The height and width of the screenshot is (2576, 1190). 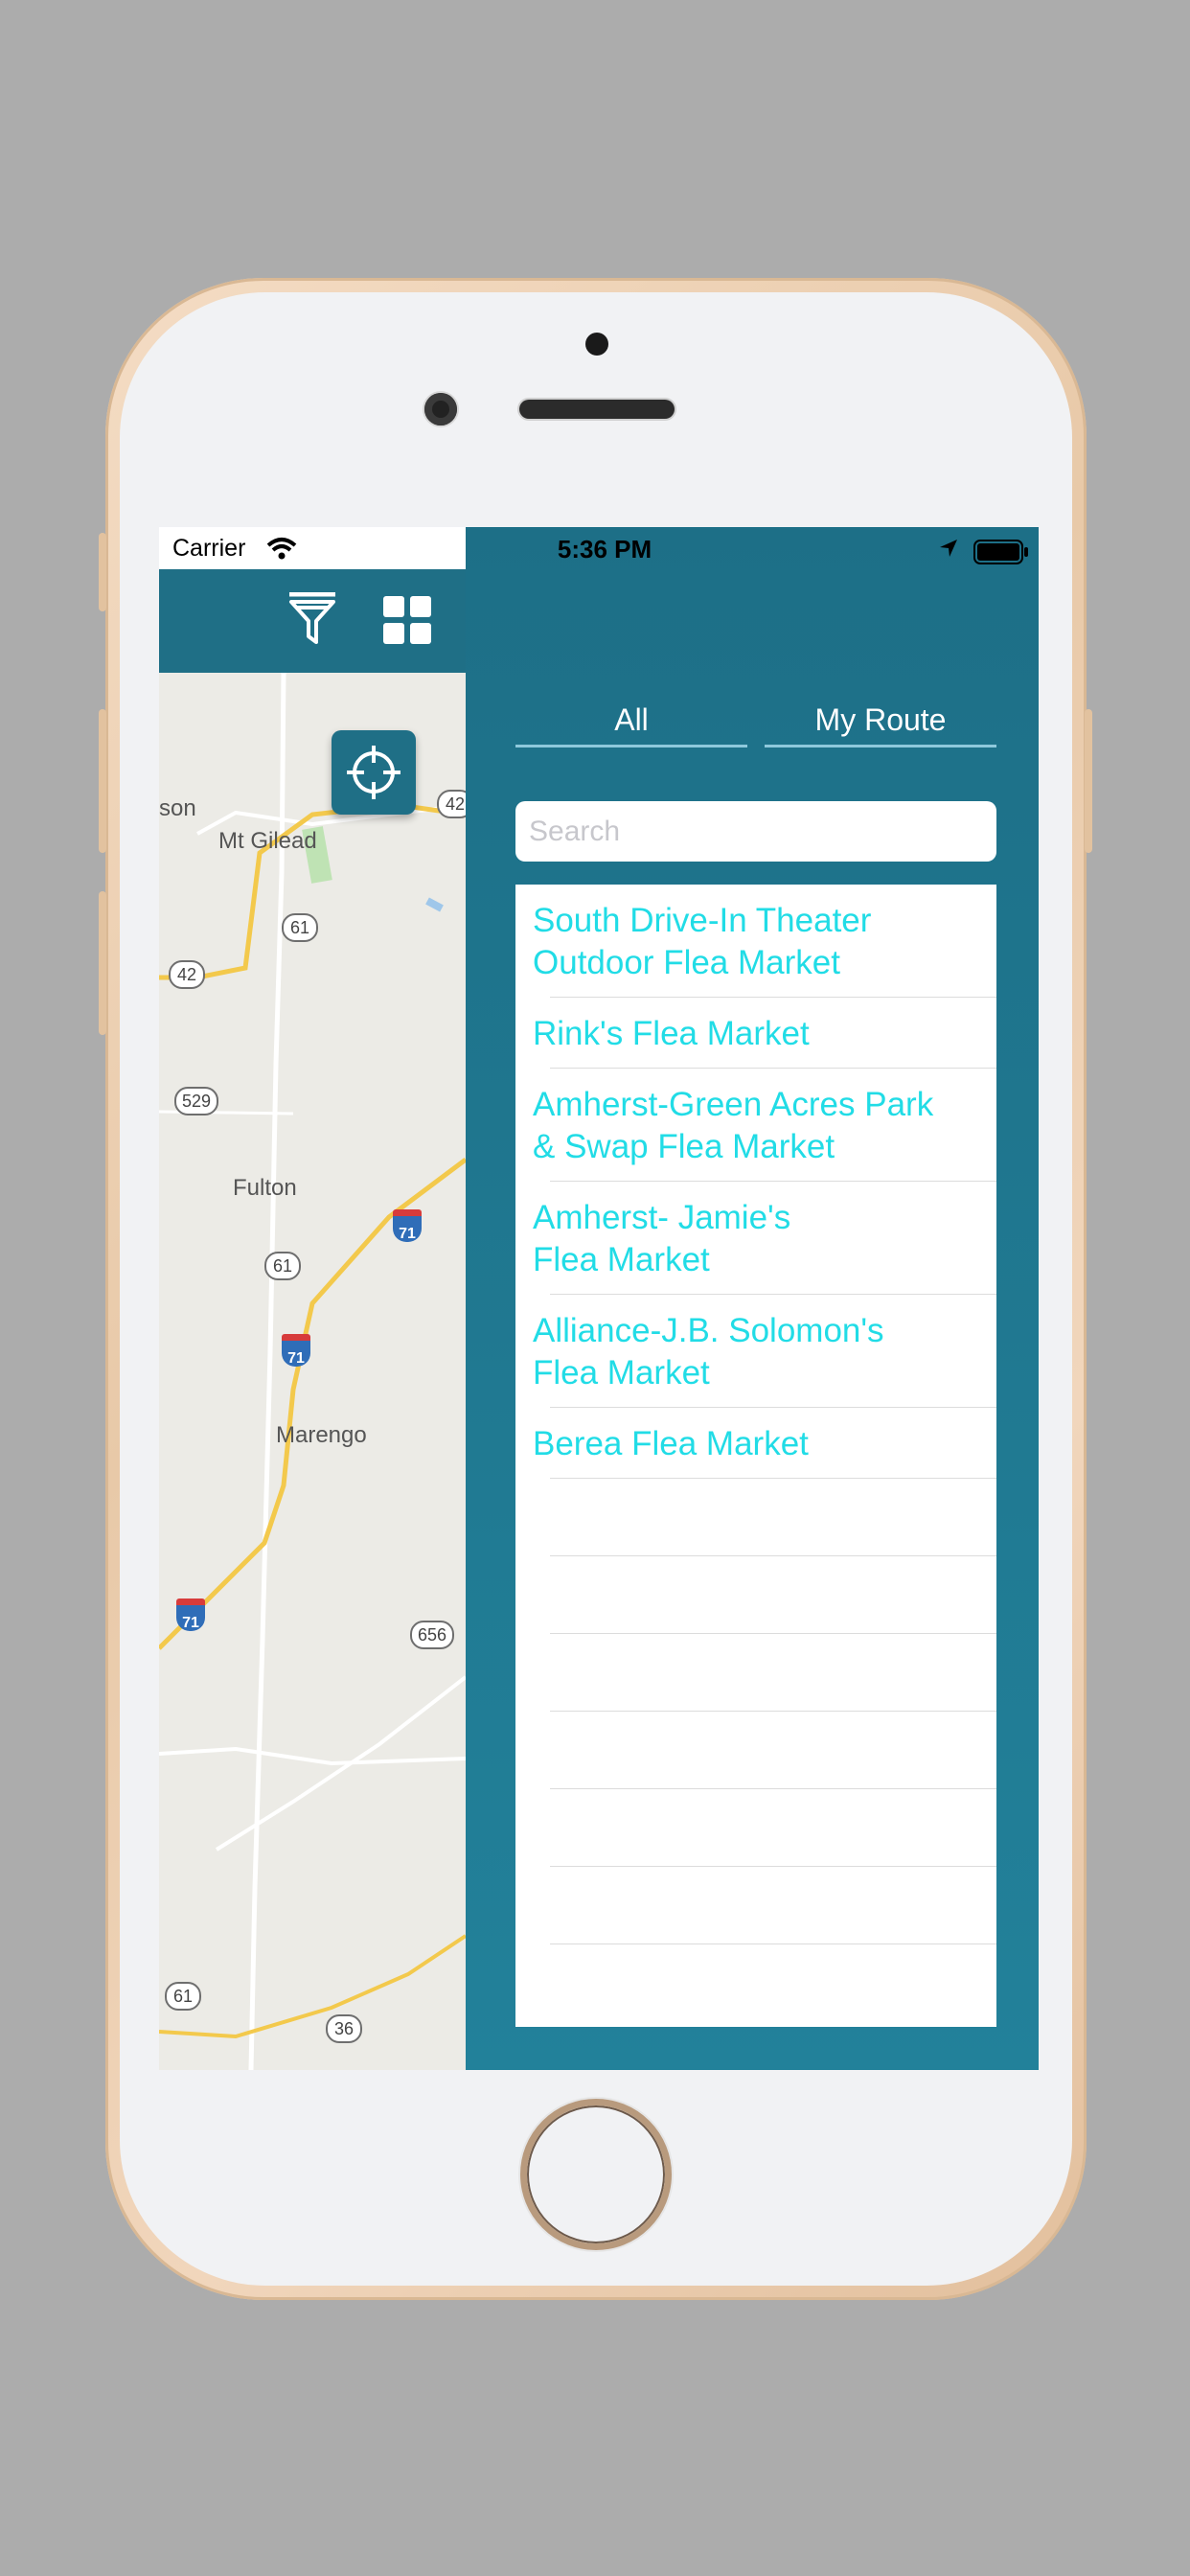 What do you see at coordinates (312, 548) in the screenshot?
I see `status-bar-left: Carrier` at bounding box center [312, 548].